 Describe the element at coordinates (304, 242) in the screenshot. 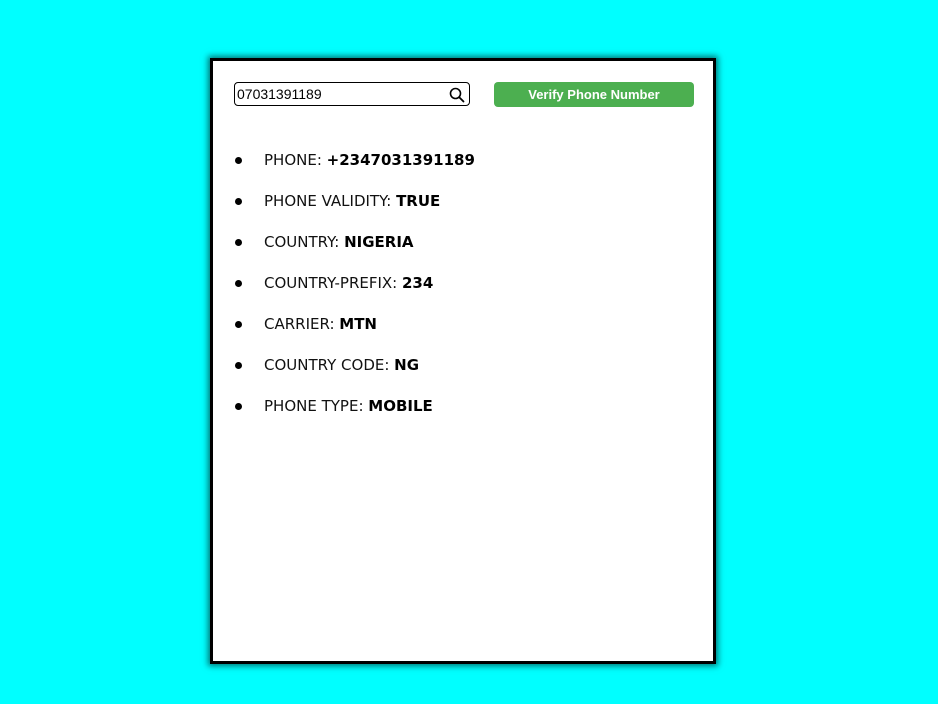

I see `result-label: COUNTRY:` at that location.